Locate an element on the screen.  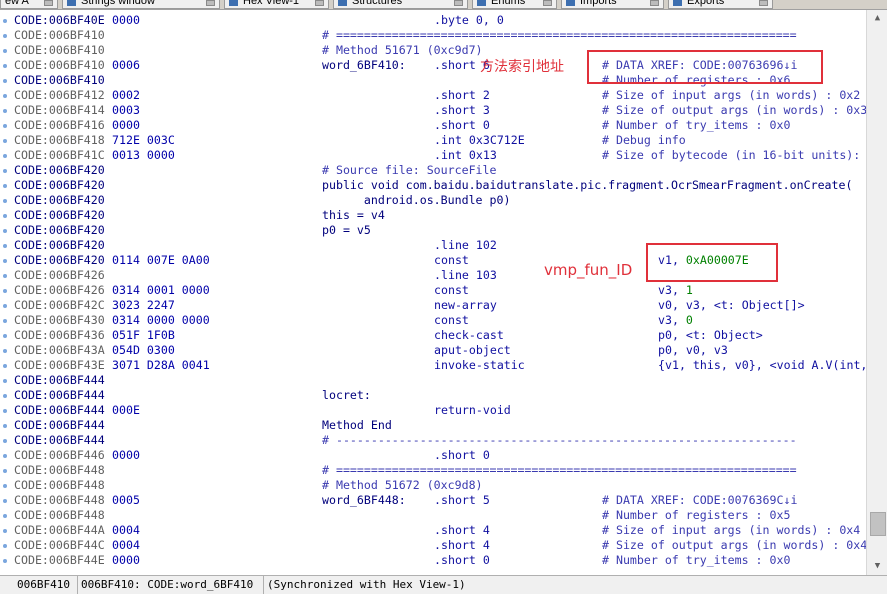
line-bytes: 054D 0300 is located at coordinates (143, 350).